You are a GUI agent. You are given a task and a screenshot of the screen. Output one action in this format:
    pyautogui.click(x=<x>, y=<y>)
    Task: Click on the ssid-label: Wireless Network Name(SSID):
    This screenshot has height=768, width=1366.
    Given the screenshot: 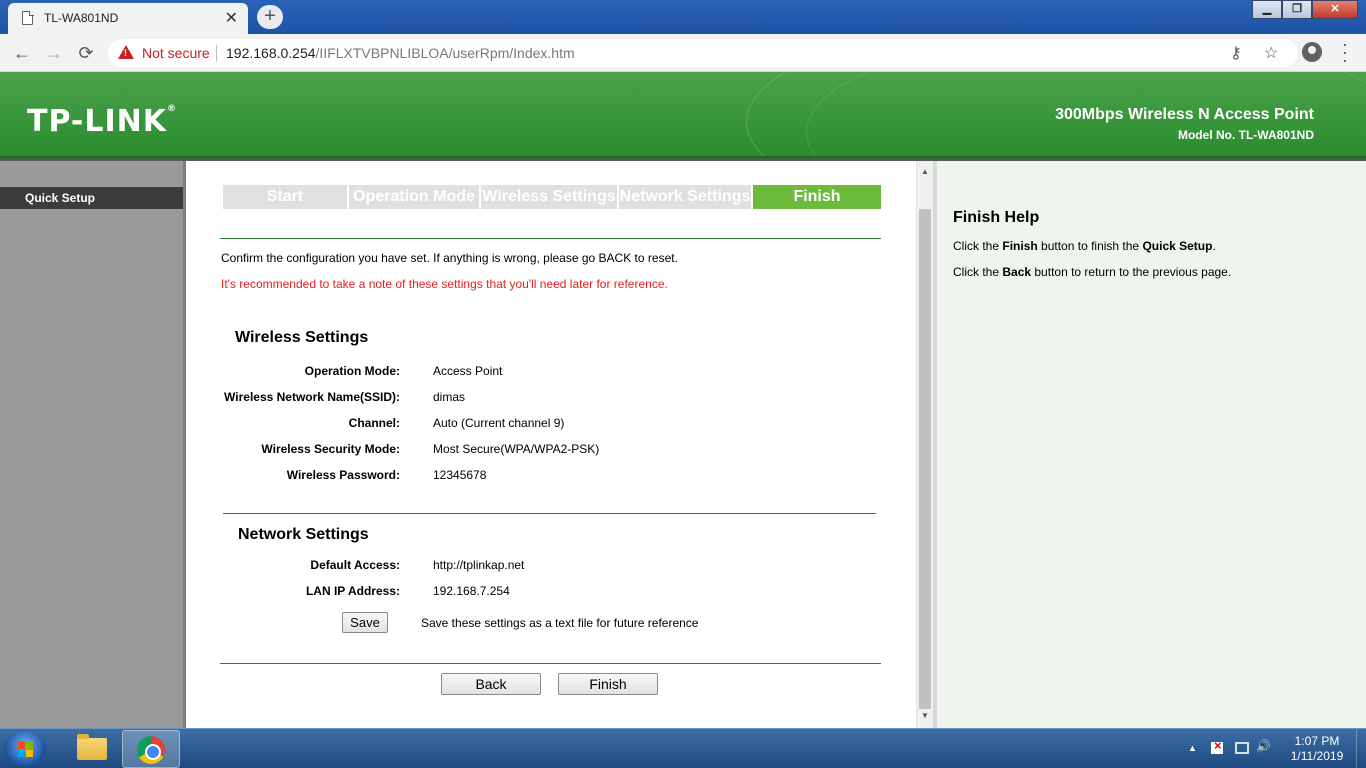 What is the action you would take?
    pyautogui.click(x=312, y=397)
    